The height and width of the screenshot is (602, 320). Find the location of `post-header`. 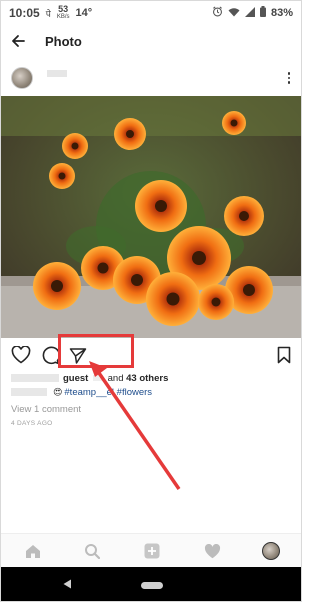

post-header is located at coordinates (151, 78).